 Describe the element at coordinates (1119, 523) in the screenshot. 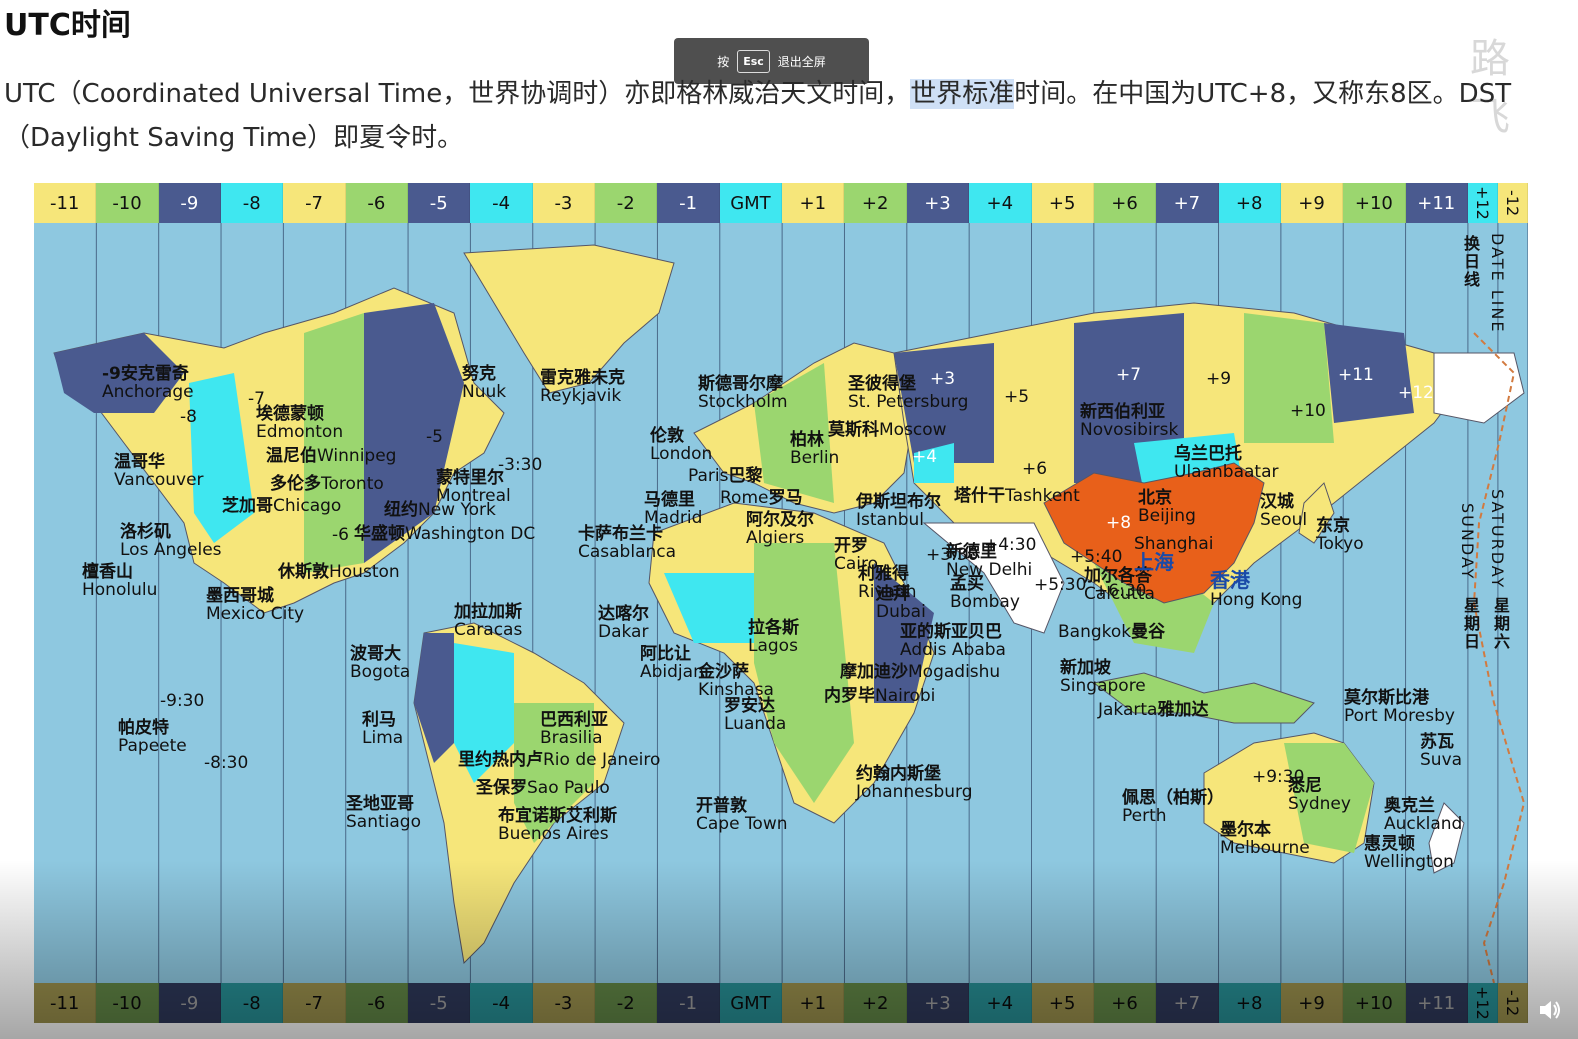

I see `zone-label: +8` at that location.